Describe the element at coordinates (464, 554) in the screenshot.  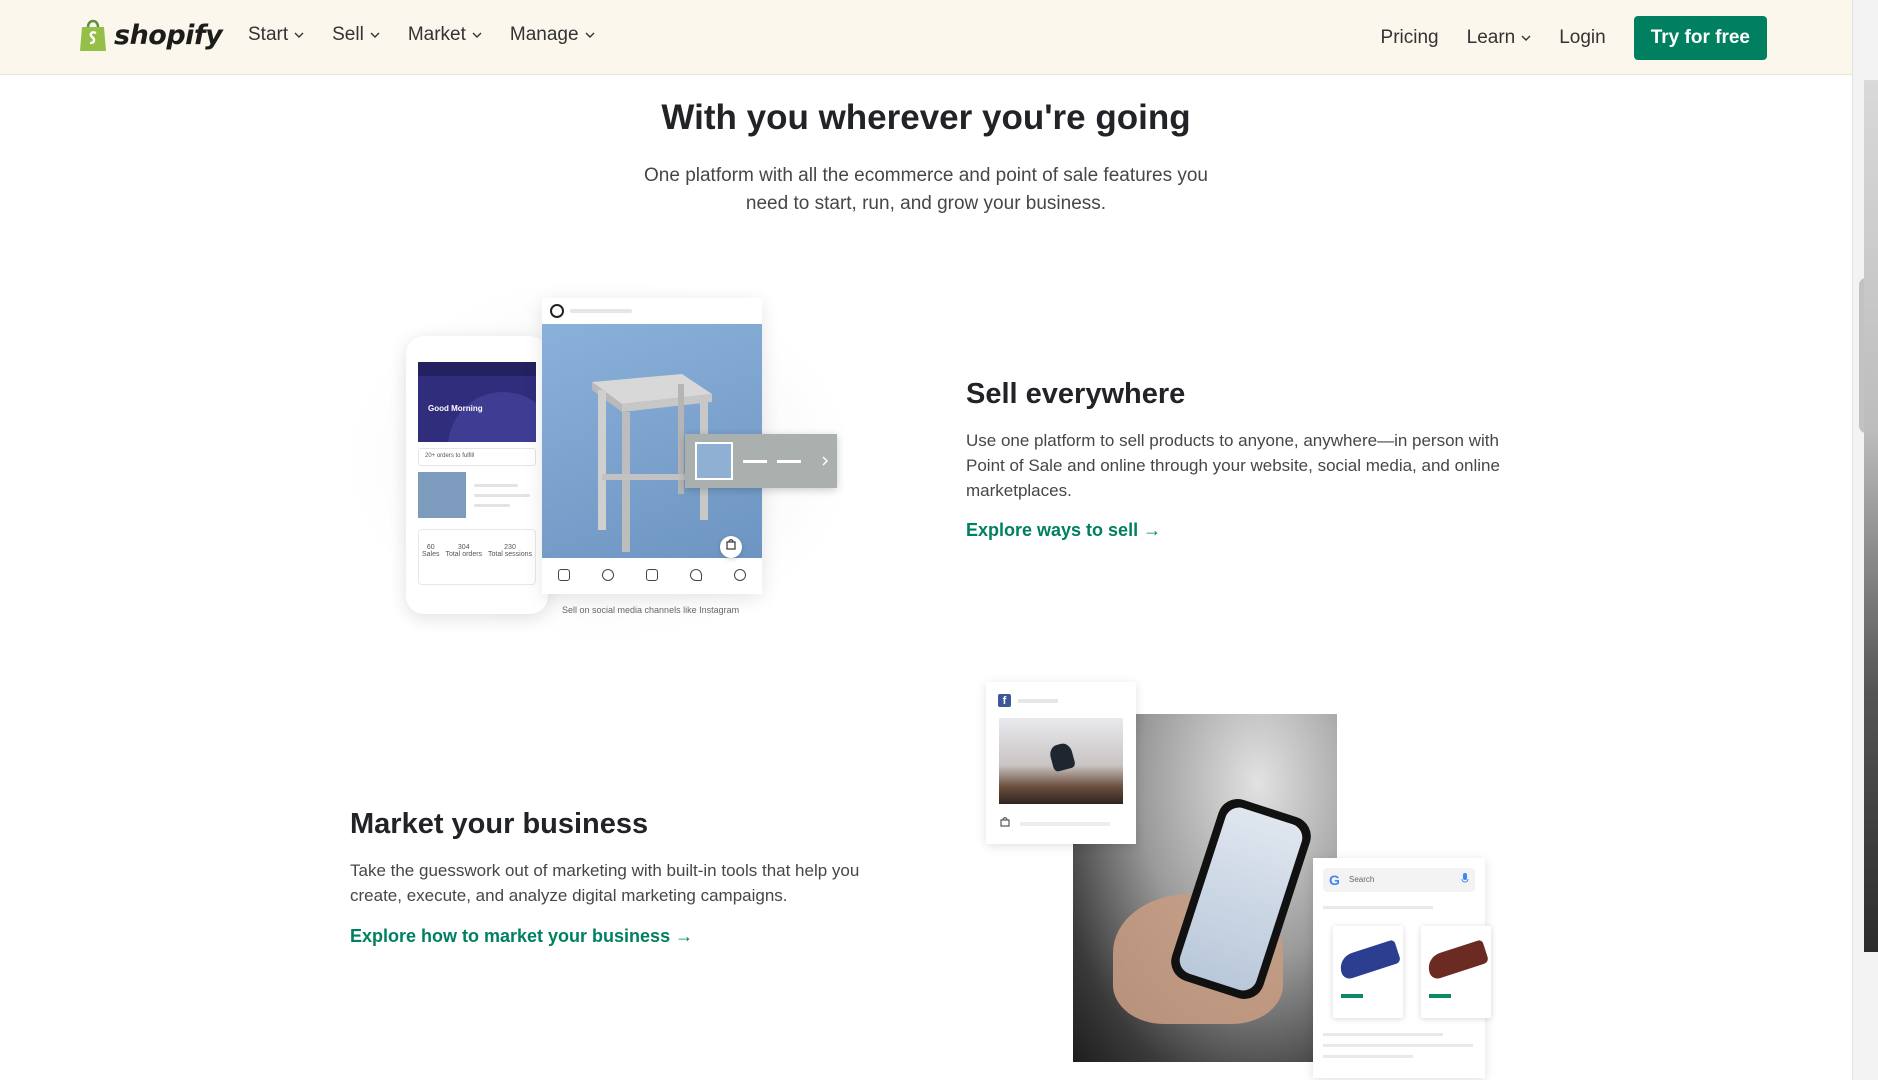
I see `stat-orders-label: Total orders` at that location.